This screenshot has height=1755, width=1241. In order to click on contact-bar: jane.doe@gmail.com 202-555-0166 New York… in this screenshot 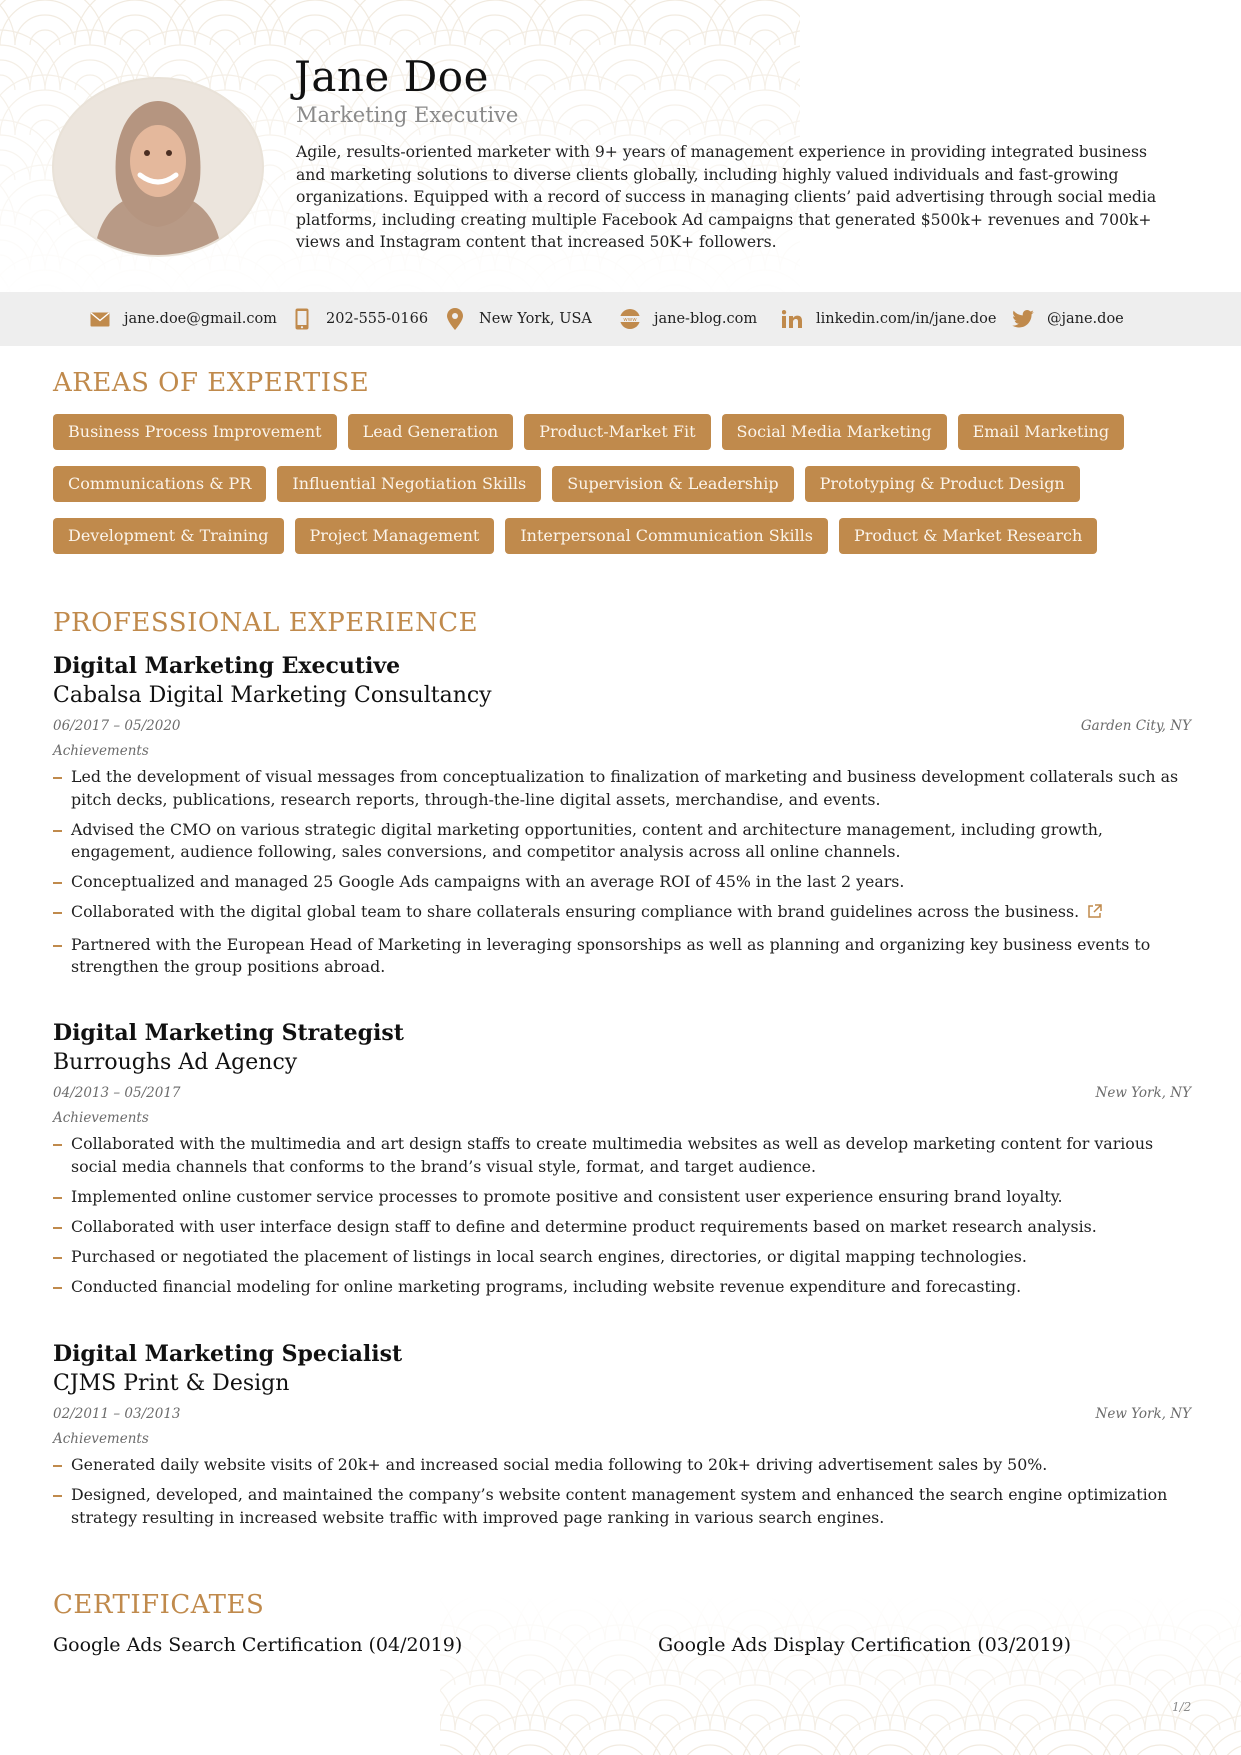, I will do `click(620, 319)`.